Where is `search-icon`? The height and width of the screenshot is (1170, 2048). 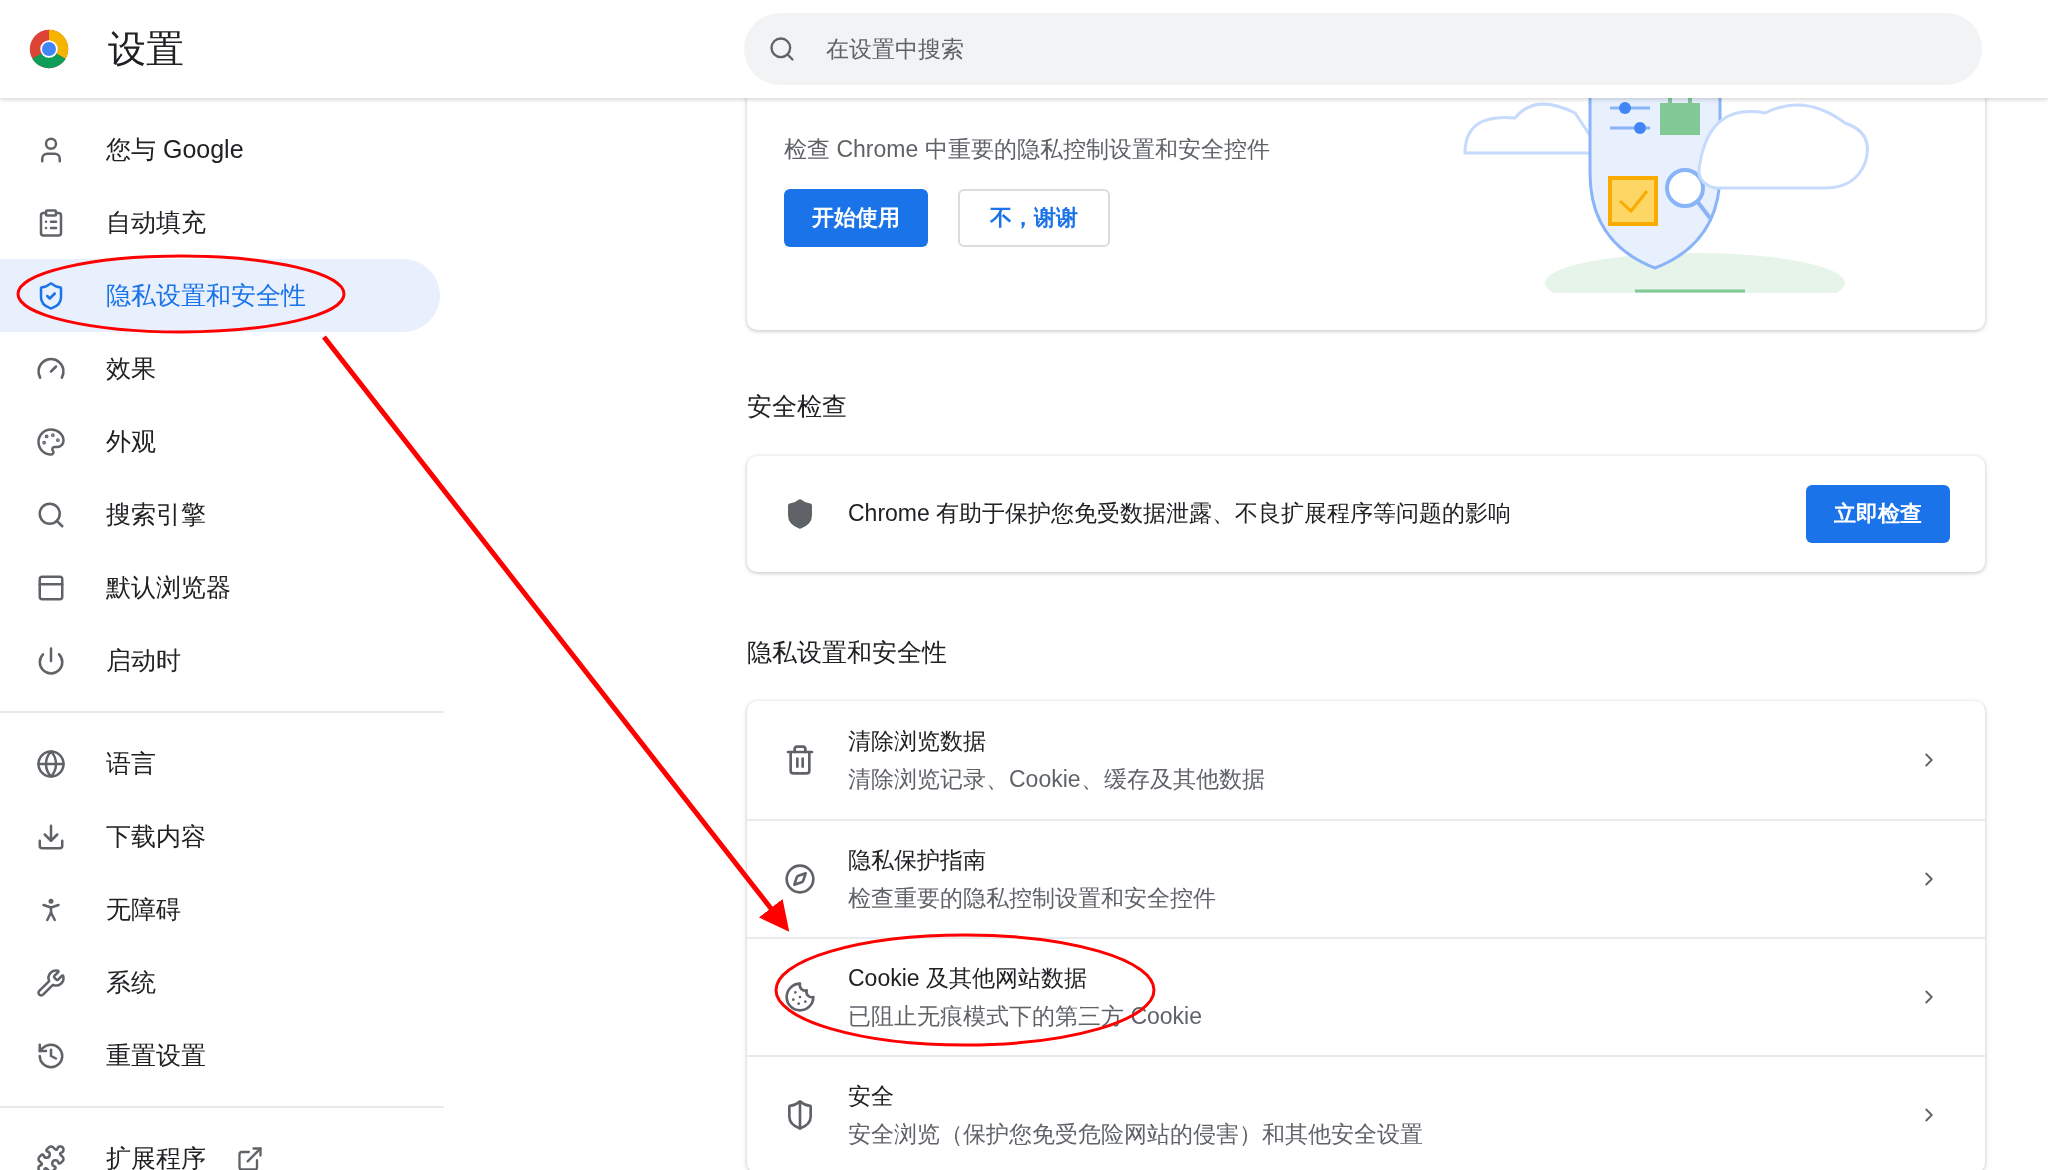
search-icon is located at coordinates (782, 49).